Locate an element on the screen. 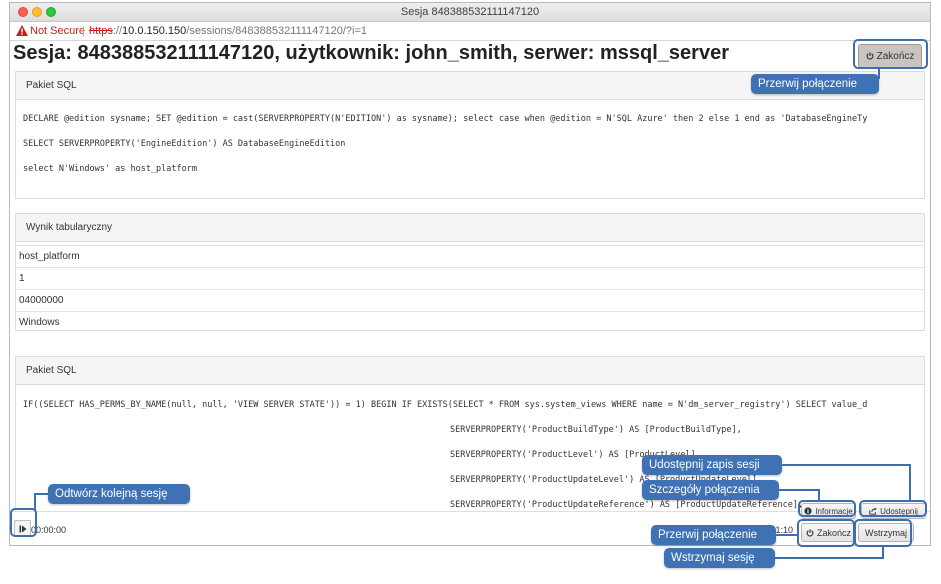 The width and height of the screenshot is (941, 584). table-row: Windows is located at coordinates (470, 320).